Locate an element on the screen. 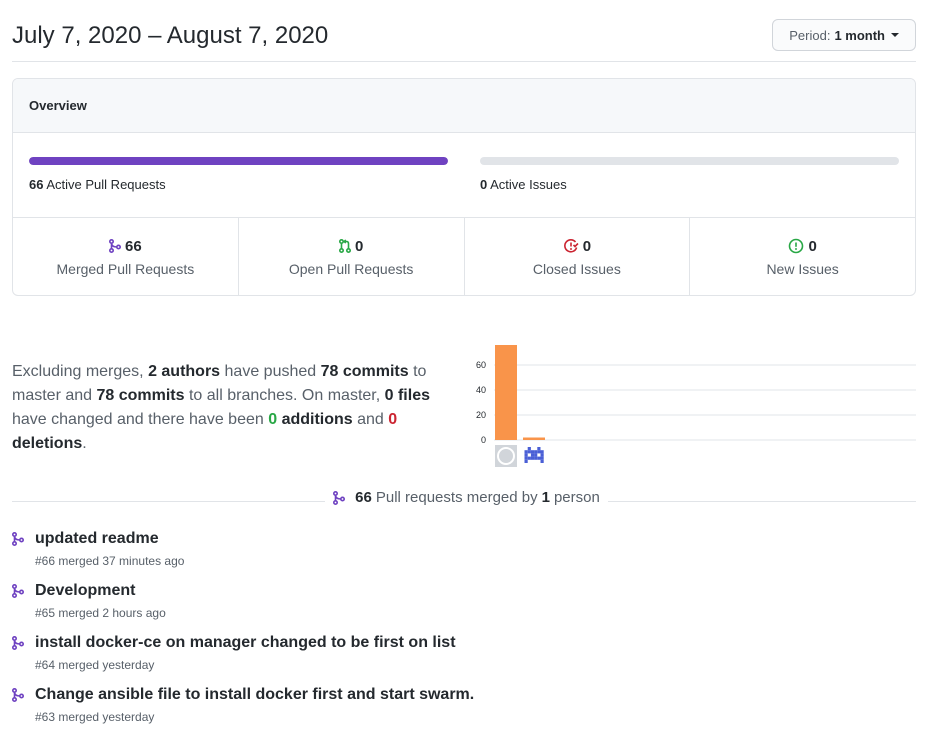  summary-authors: 2 authors is located at coordinates (184, 371).